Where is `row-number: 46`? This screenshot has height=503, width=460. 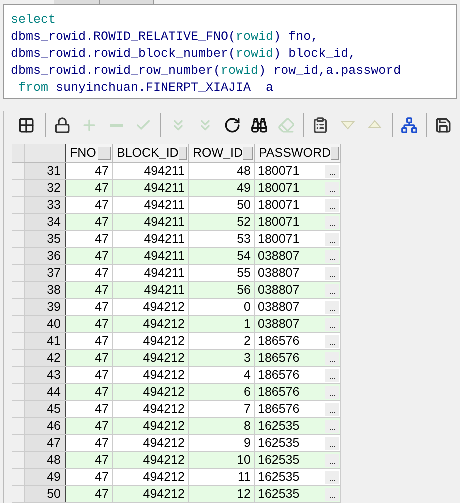
row-number: 46 is located at coordinates (45, 426).